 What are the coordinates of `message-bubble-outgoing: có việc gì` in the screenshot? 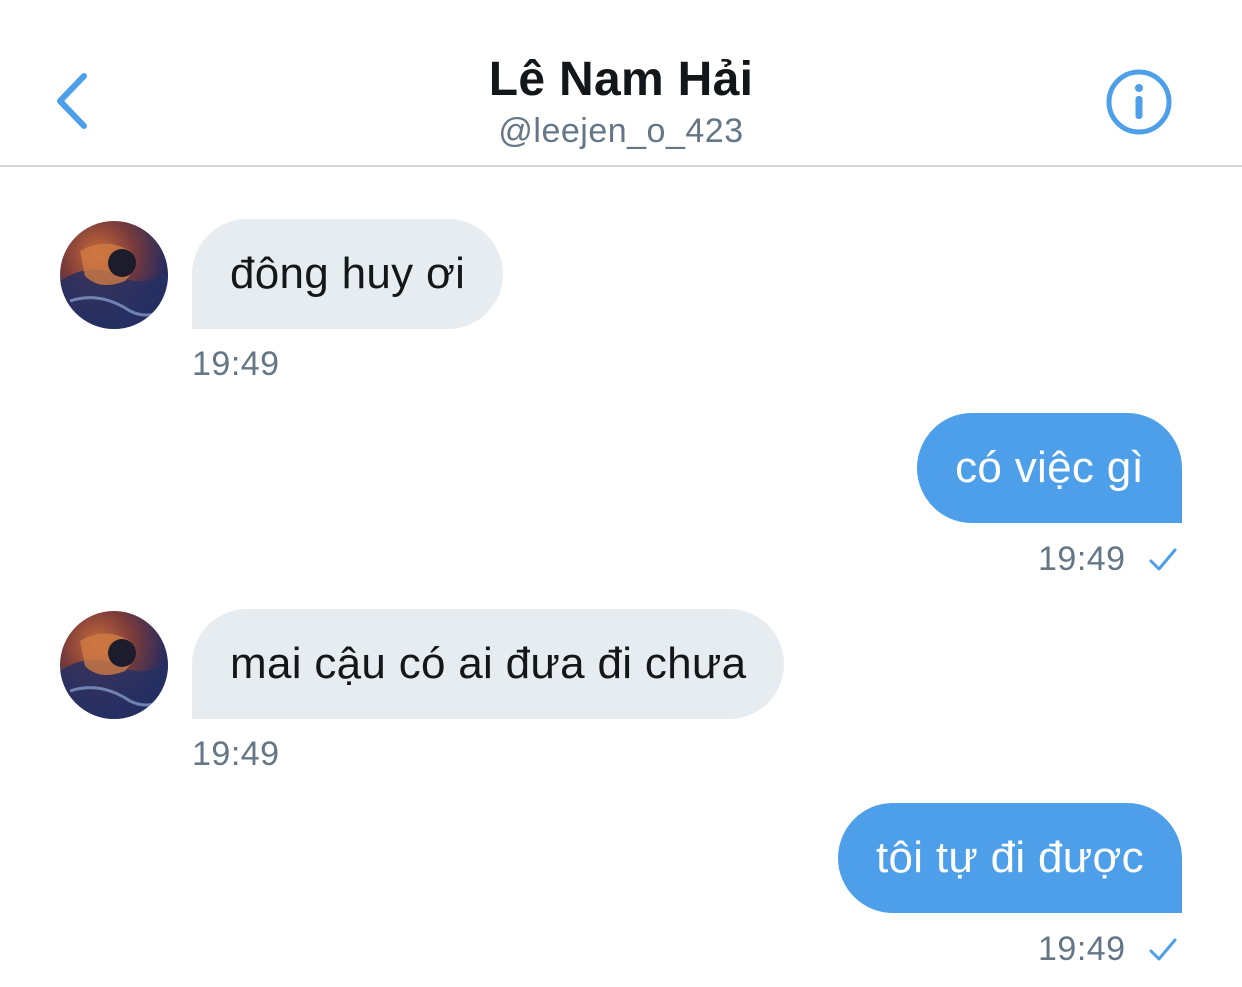 It's located at (1049, 468).